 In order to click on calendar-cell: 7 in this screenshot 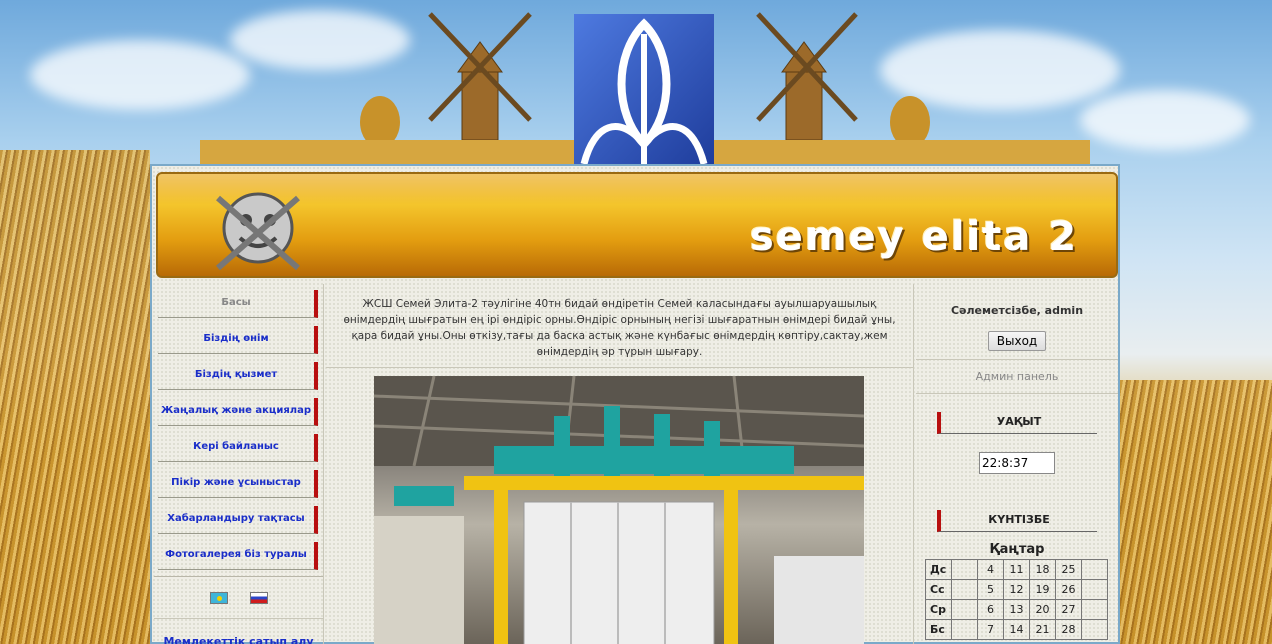, I will do `click(990, 629)`.